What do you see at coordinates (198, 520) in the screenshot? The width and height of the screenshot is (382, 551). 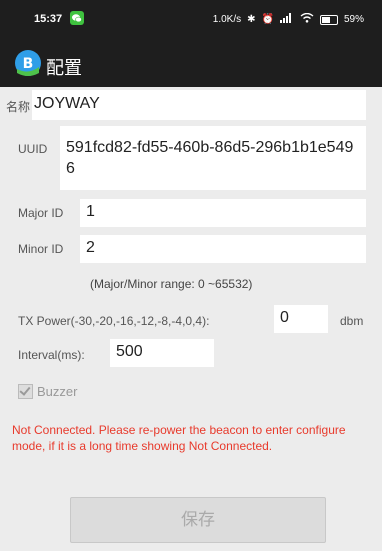 I see `save-button: 保存` at bounding box center [198, 520].